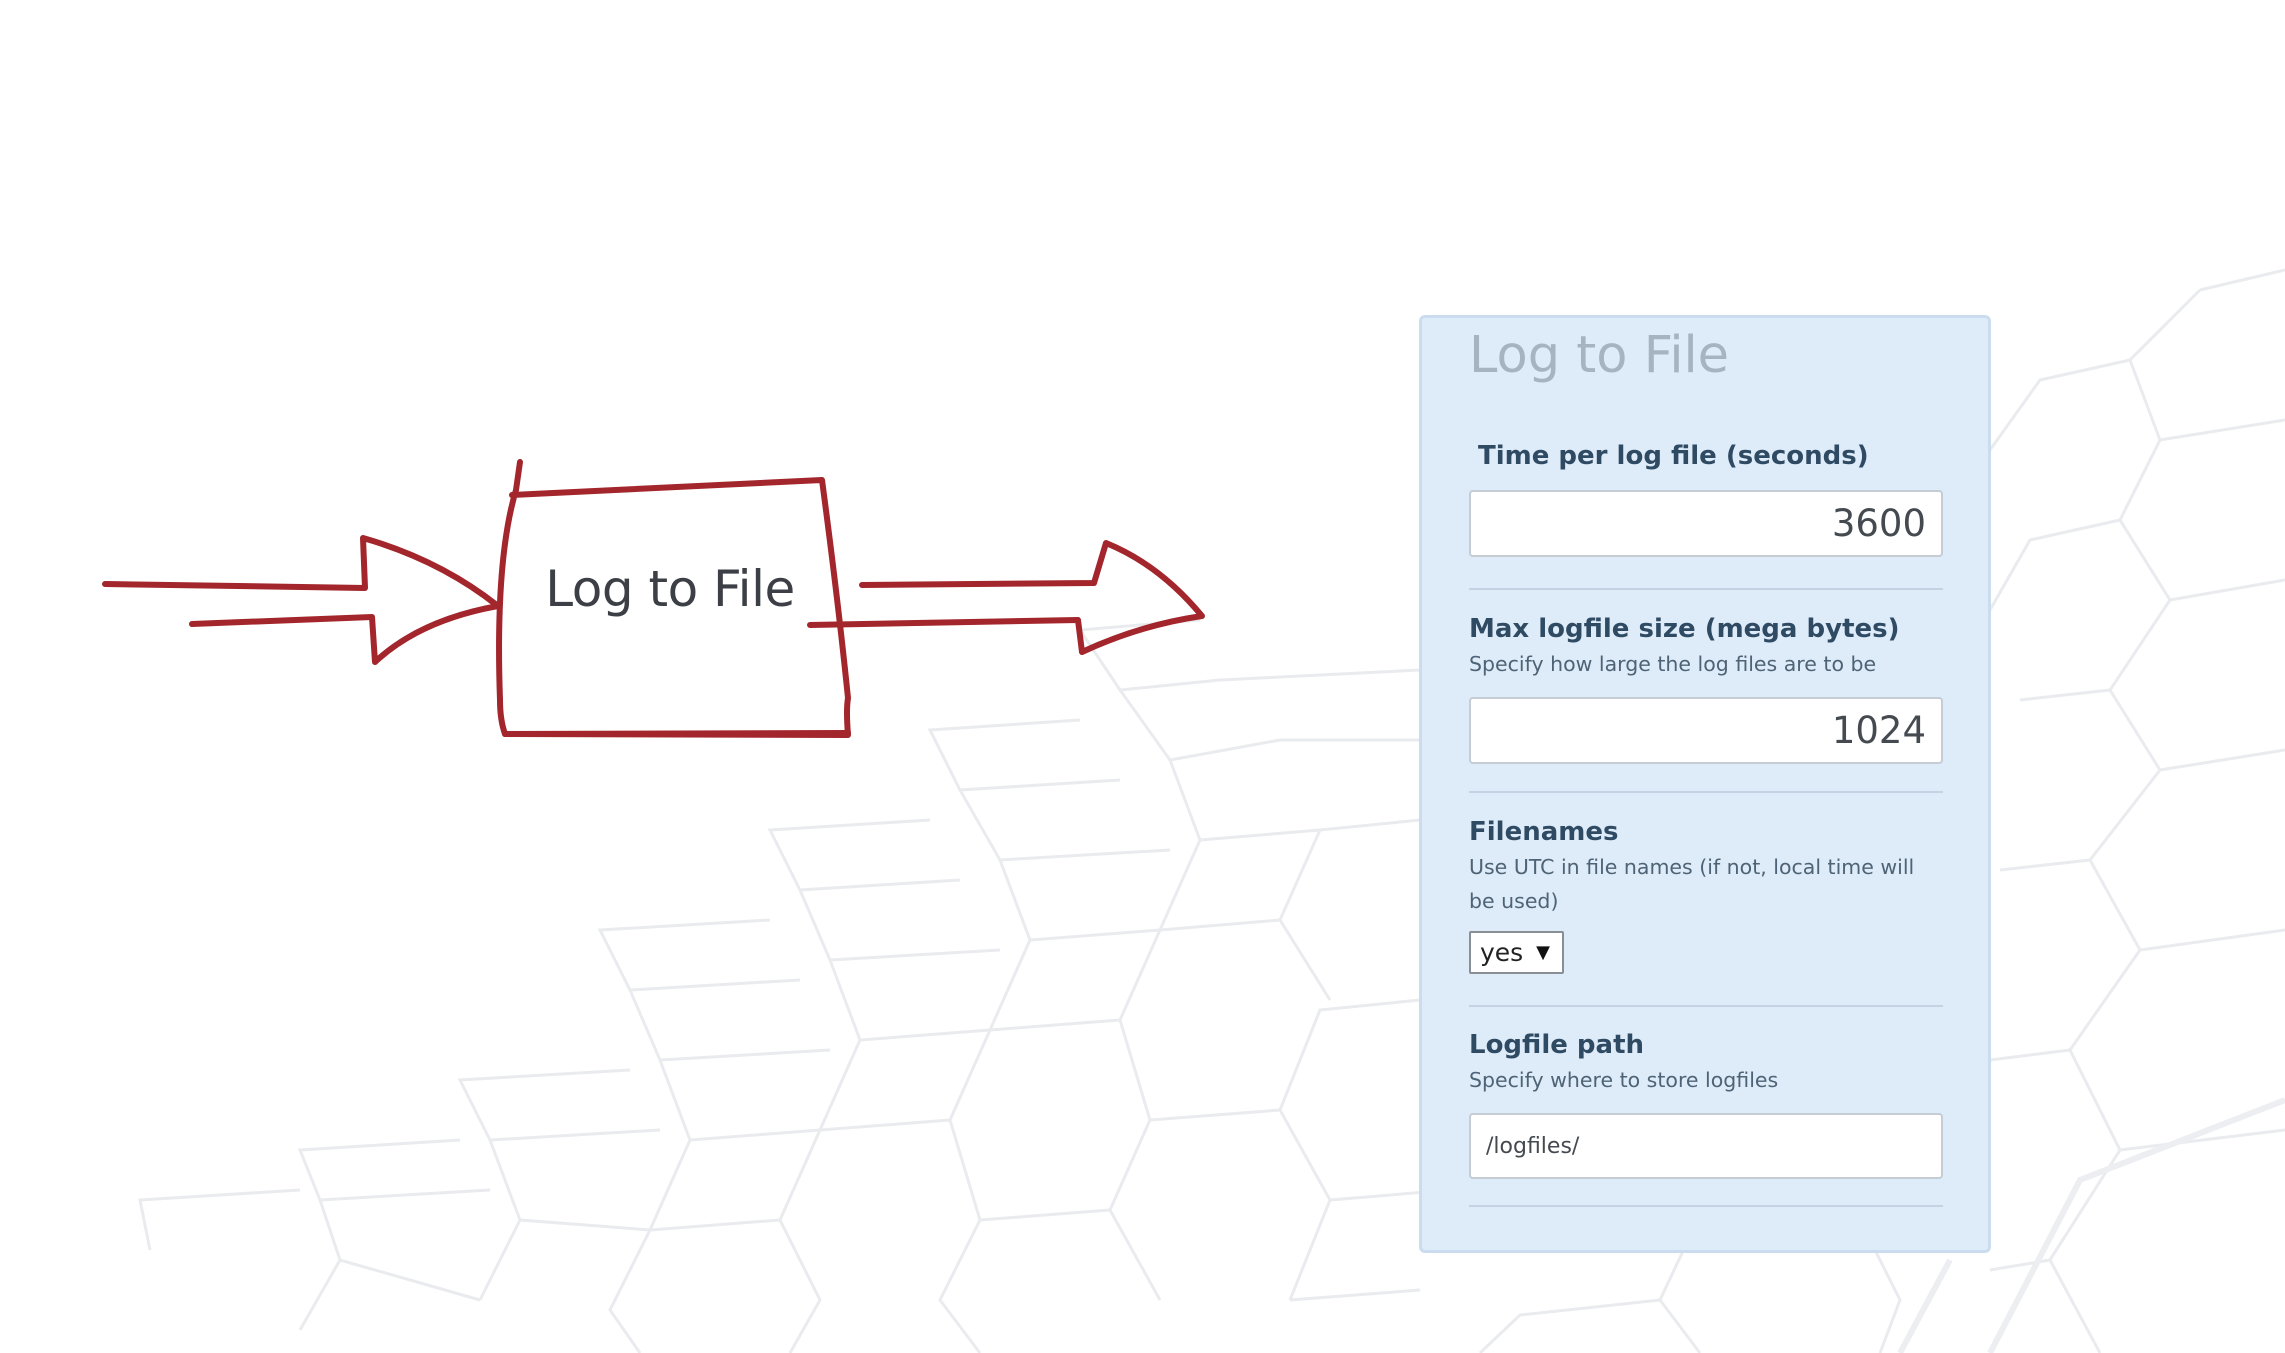 The width and height of the screenshot is (2285, 1353). What do you see at coordinates (1673, 456) in the screenshot?
I see `time-per-log-file-label: Time per log file (seconds)` at bounding box center [1673, 456].